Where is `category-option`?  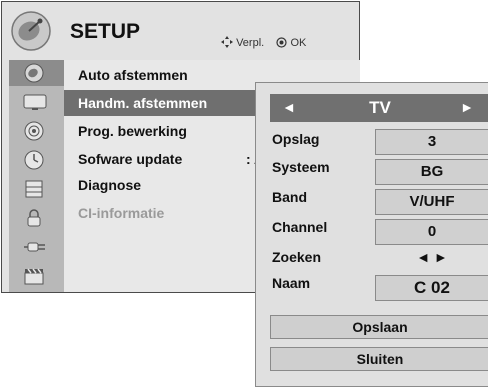 category-option is located at coordinates (36, 189).